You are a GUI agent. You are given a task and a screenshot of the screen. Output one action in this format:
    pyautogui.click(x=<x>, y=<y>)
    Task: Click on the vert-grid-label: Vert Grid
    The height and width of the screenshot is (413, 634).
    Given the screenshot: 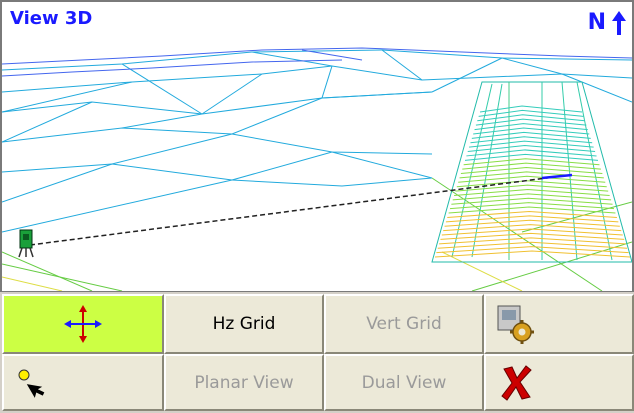 What is the action you would take?
    pyautogui.click(x=404, y=324)
    